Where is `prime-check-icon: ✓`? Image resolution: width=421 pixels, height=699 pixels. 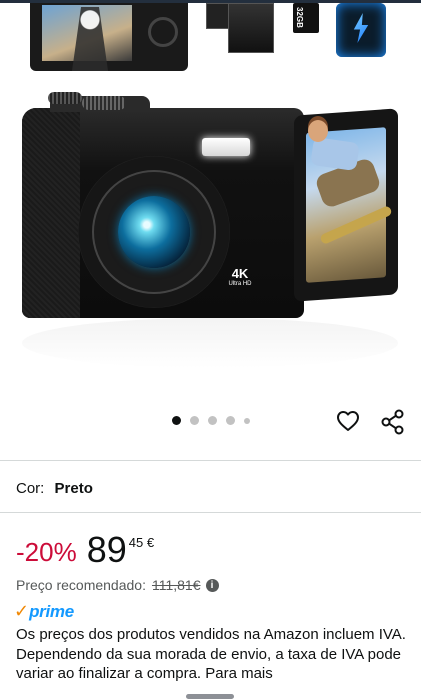 prime-check-icon: ✓ is located at coordinates (22, 611).